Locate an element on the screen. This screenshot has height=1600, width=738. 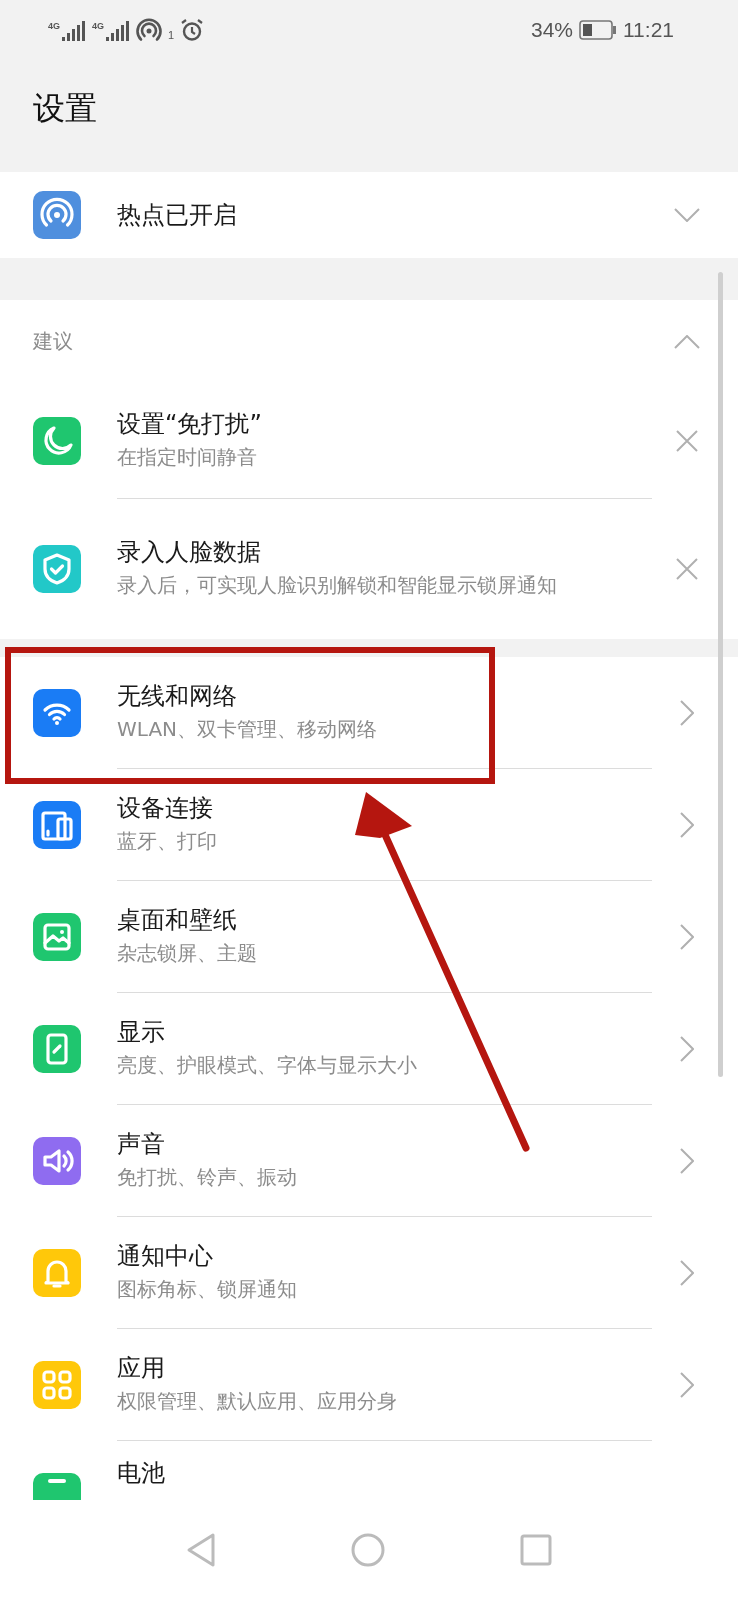
item-description: 图标角标、锁屏通知 is located at coordinates (207, 1289).